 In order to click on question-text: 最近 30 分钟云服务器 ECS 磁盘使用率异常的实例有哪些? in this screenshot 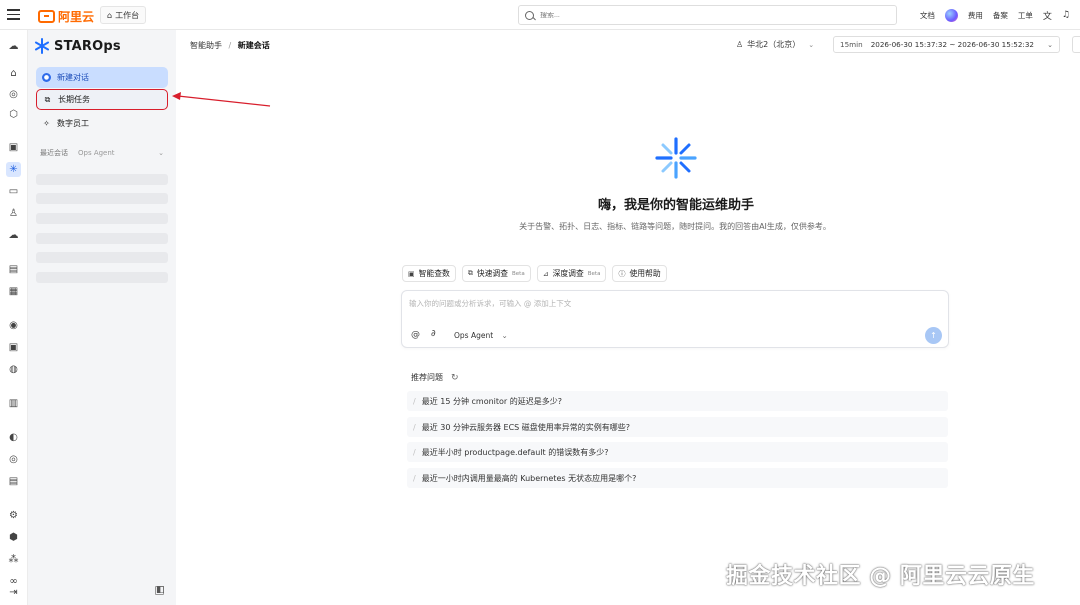, I will do `click(526, 427)`.